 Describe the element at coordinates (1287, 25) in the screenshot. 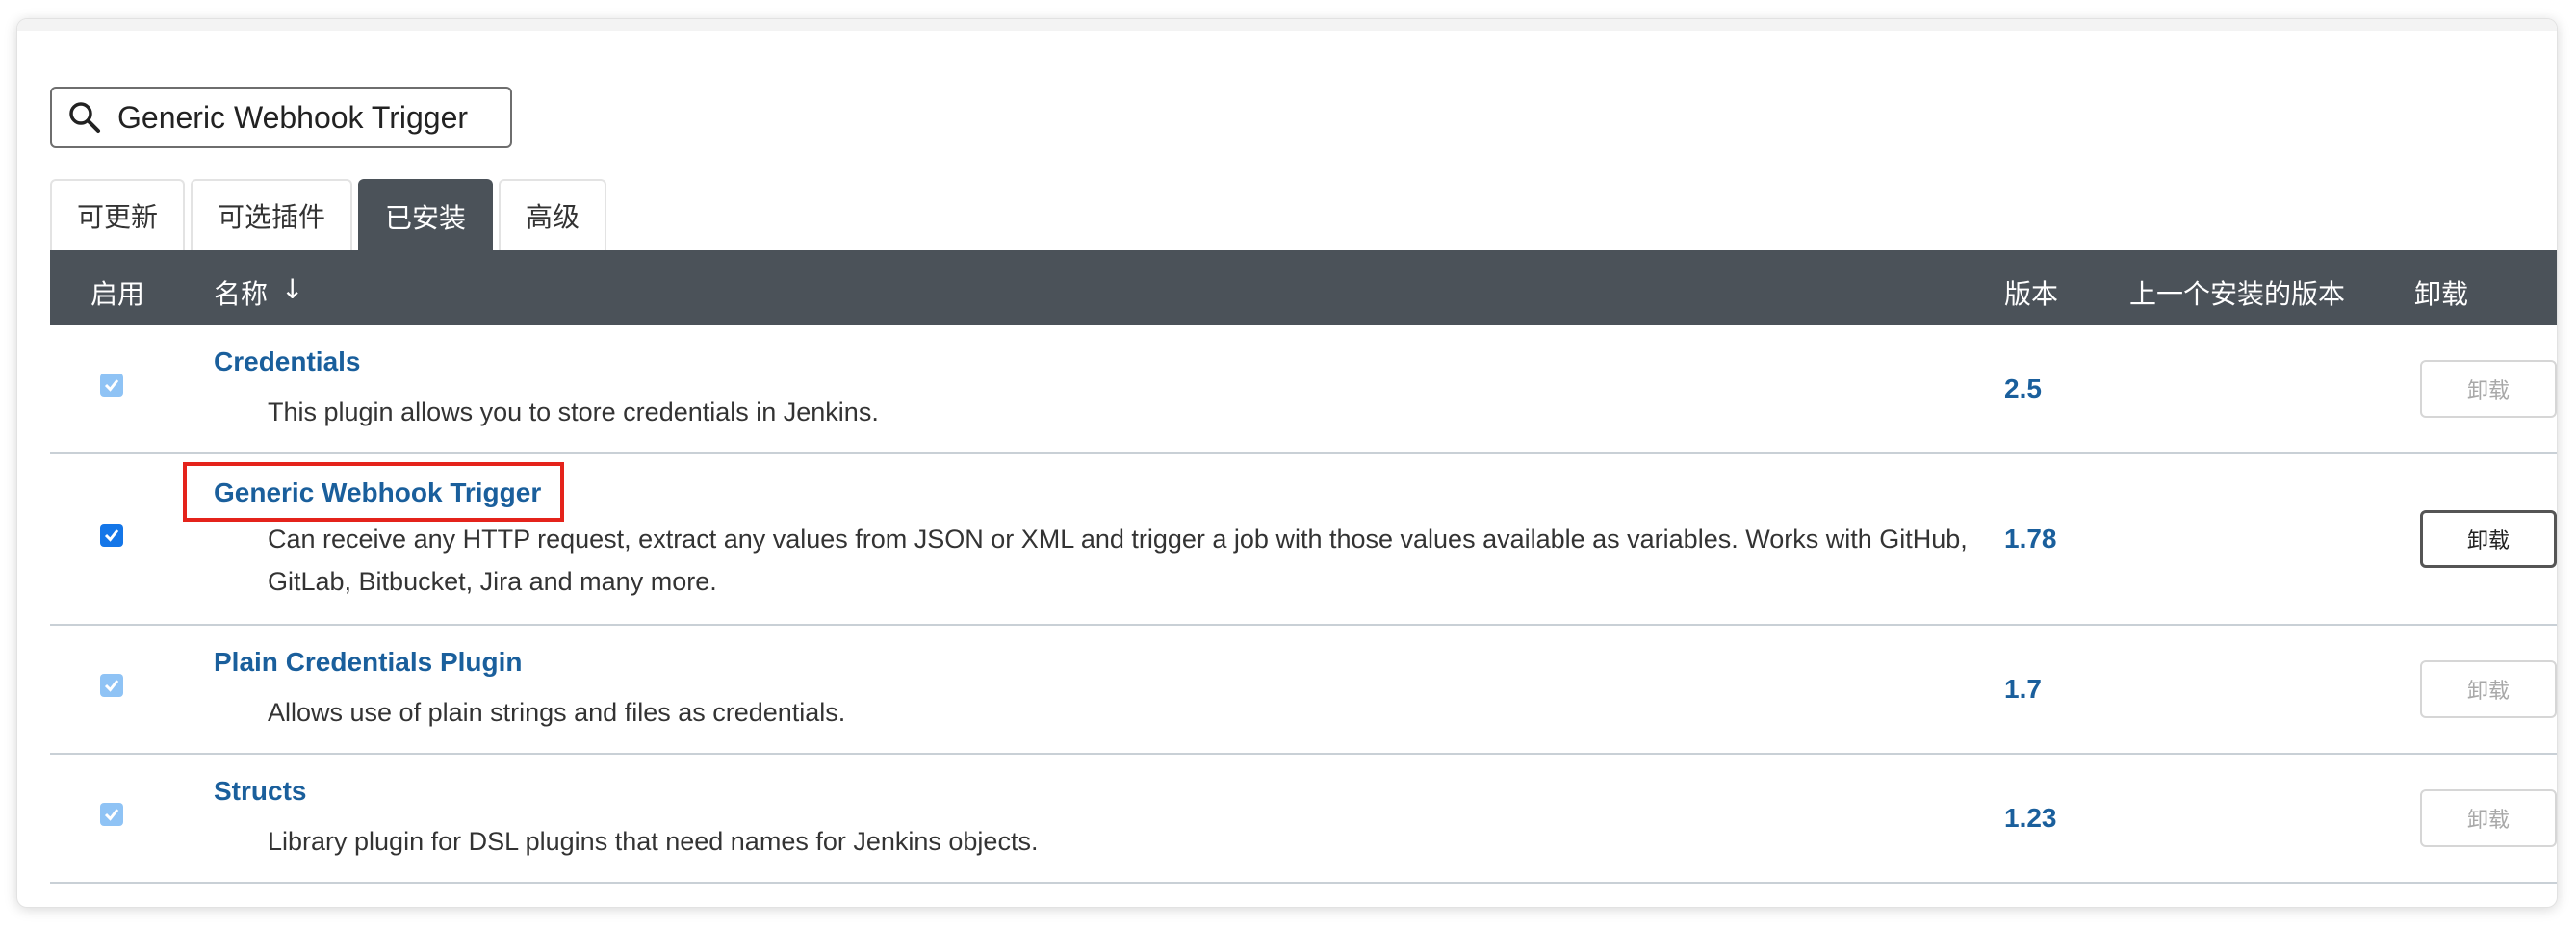

I see `window-top-bar` at that location.